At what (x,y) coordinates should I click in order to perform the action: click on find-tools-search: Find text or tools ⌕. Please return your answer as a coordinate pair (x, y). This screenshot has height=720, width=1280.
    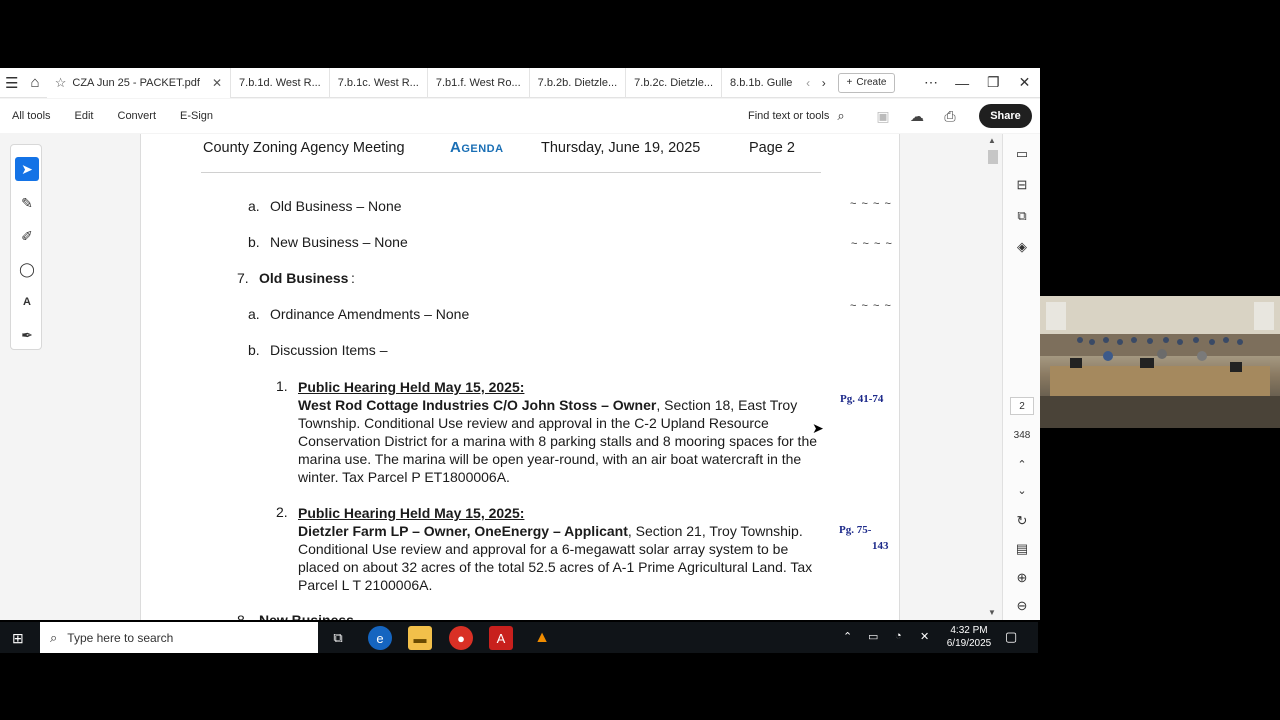
    Looking at the image, I should click on (796, 116).